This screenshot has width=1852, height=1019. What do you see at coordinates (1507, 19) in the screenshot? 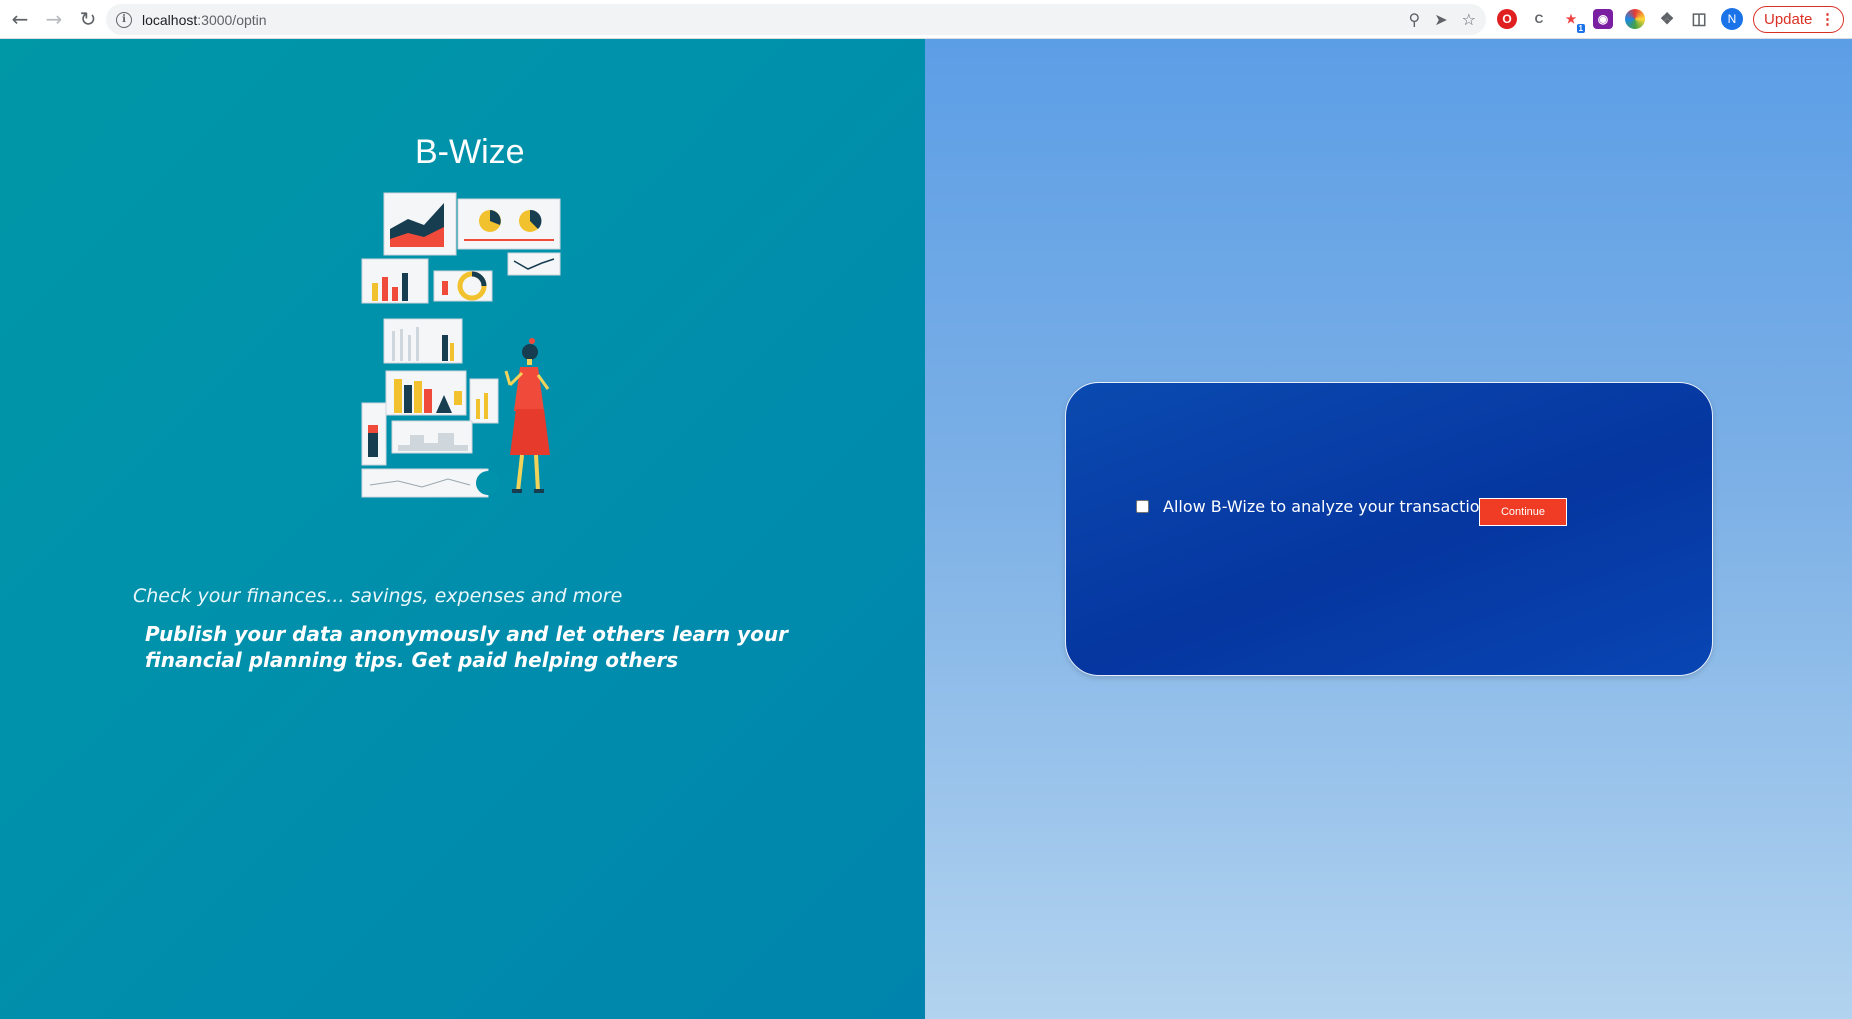
I see `opera-extension-icon: O` at bounding box center [1507, 19].